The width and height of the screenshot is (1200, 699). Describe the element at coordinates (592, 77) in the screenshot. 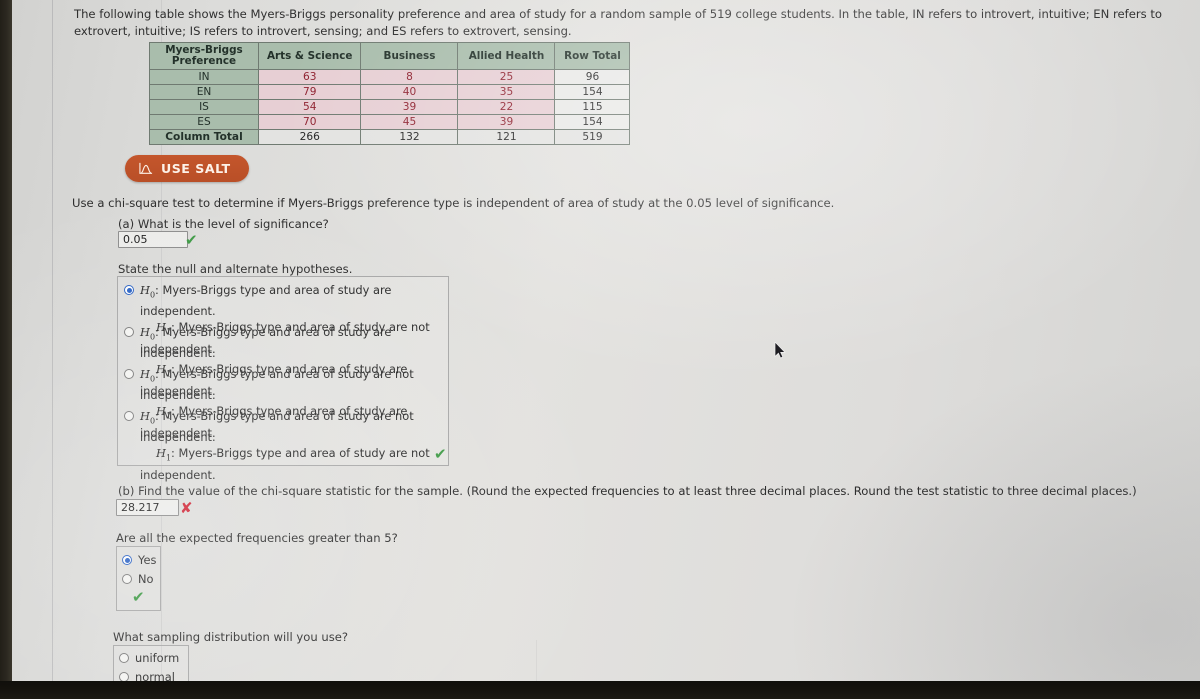

I see `cell-row-total: 96` at that location.